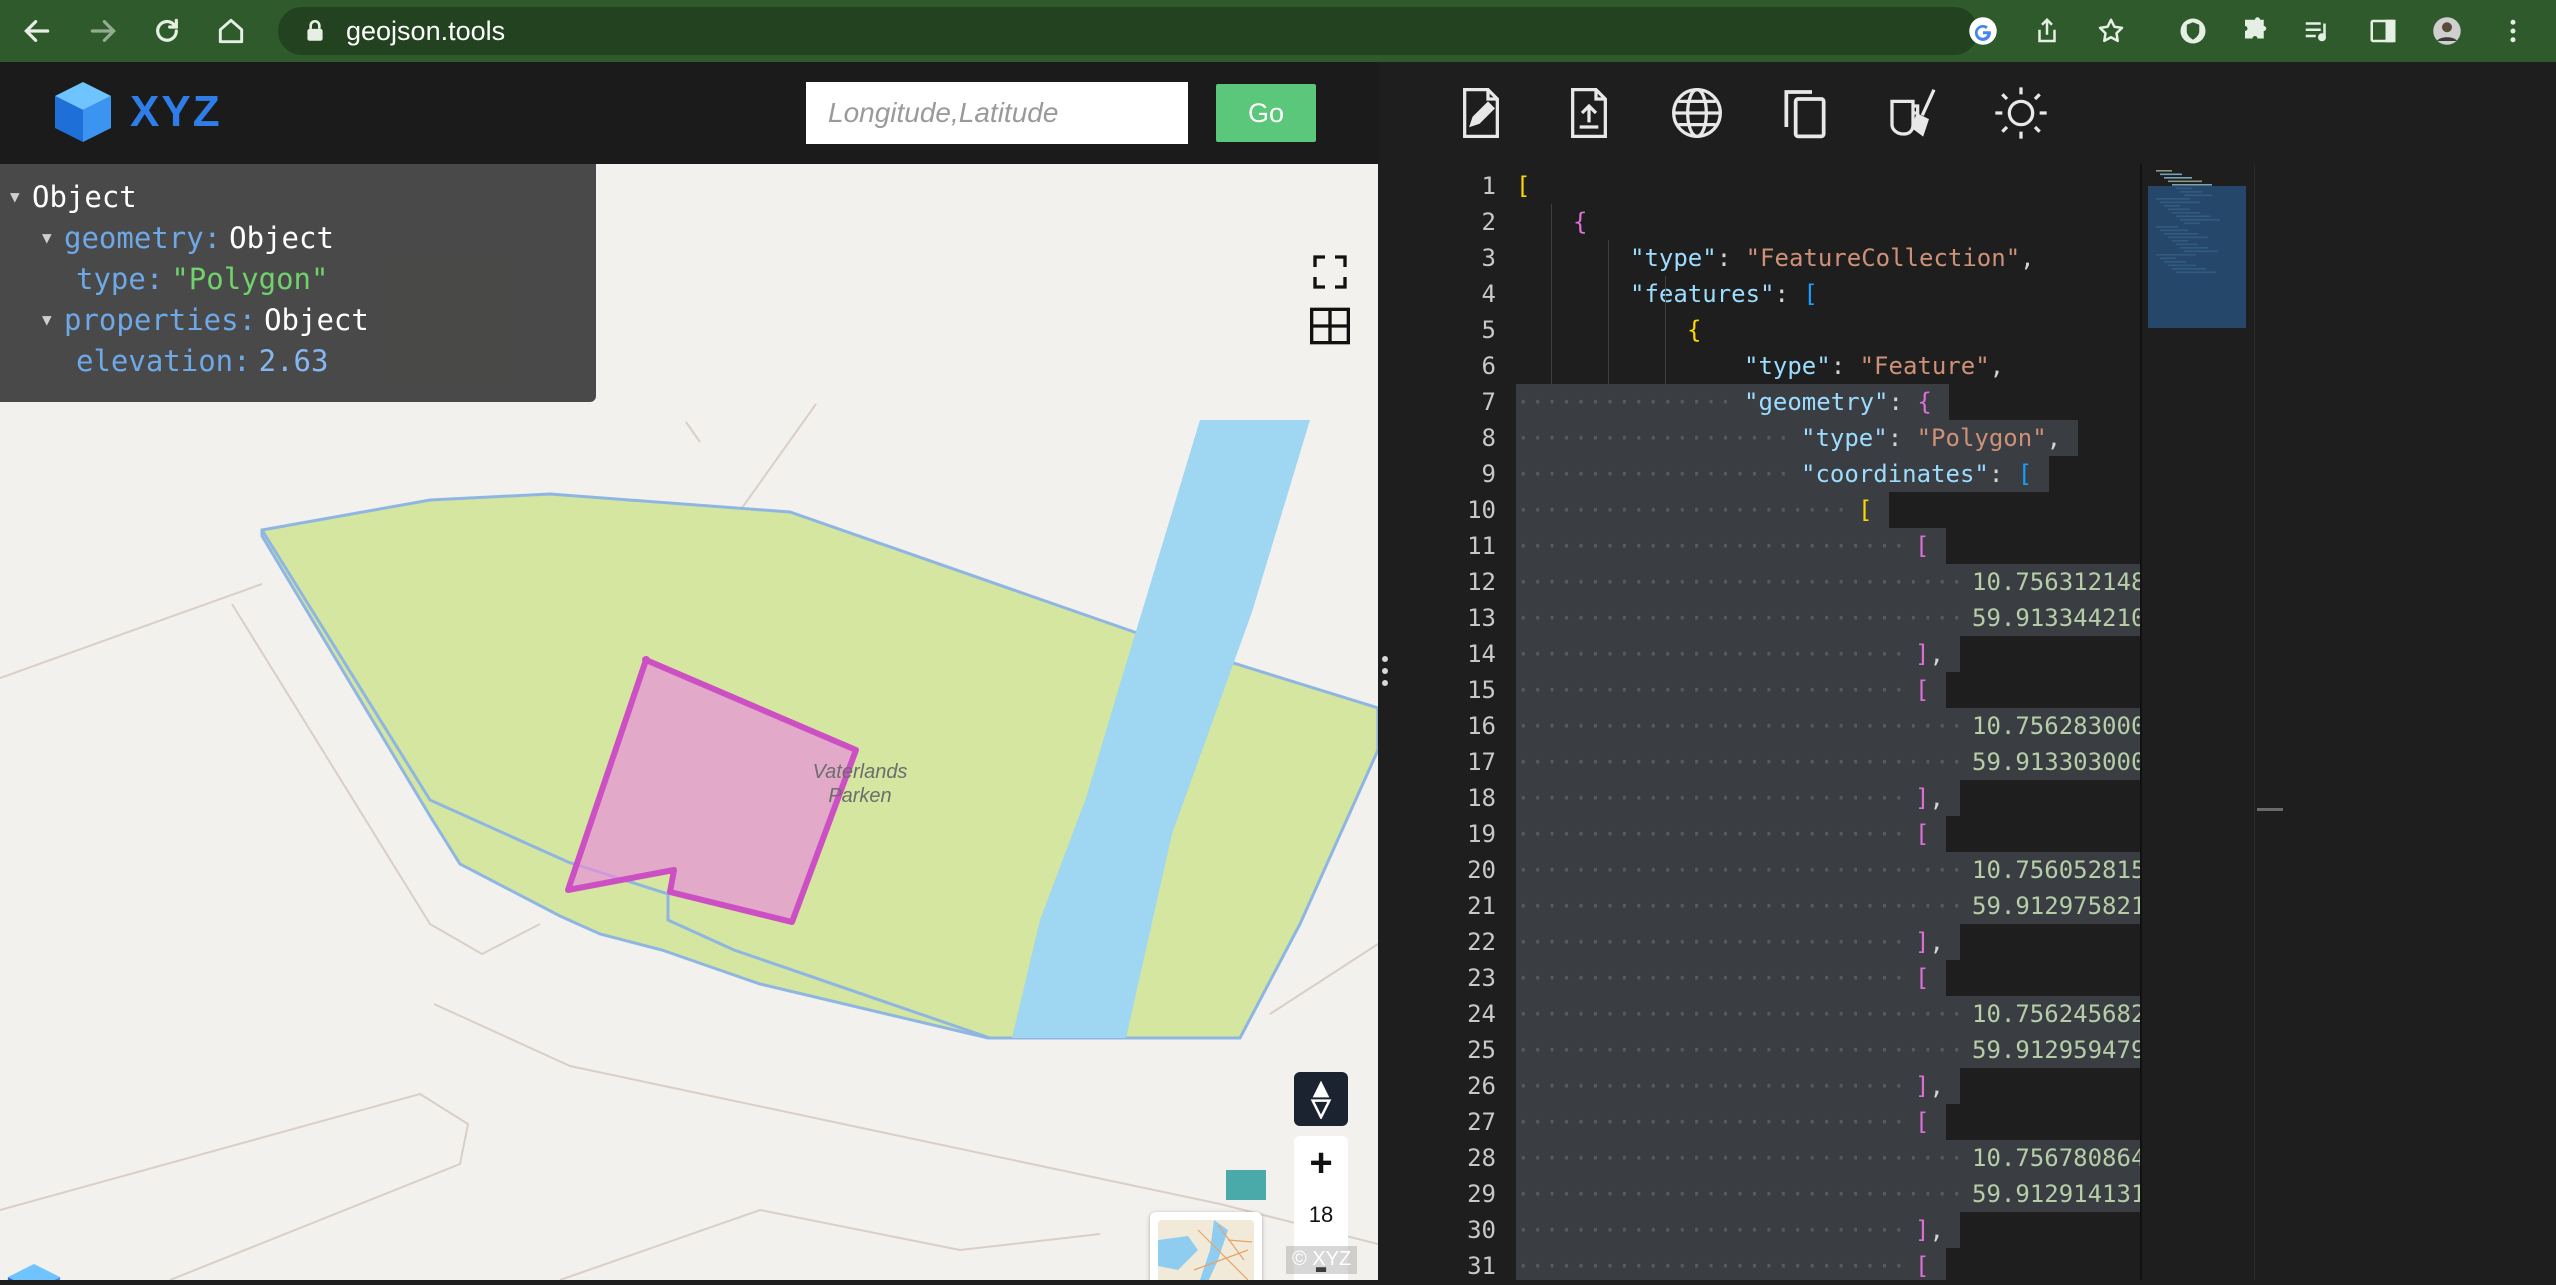 The width and height of the screenshot is (2556, 1285). Describe the element at coordinates (2383, 31) in the screenshot. I see `side-panel-button` at that location.